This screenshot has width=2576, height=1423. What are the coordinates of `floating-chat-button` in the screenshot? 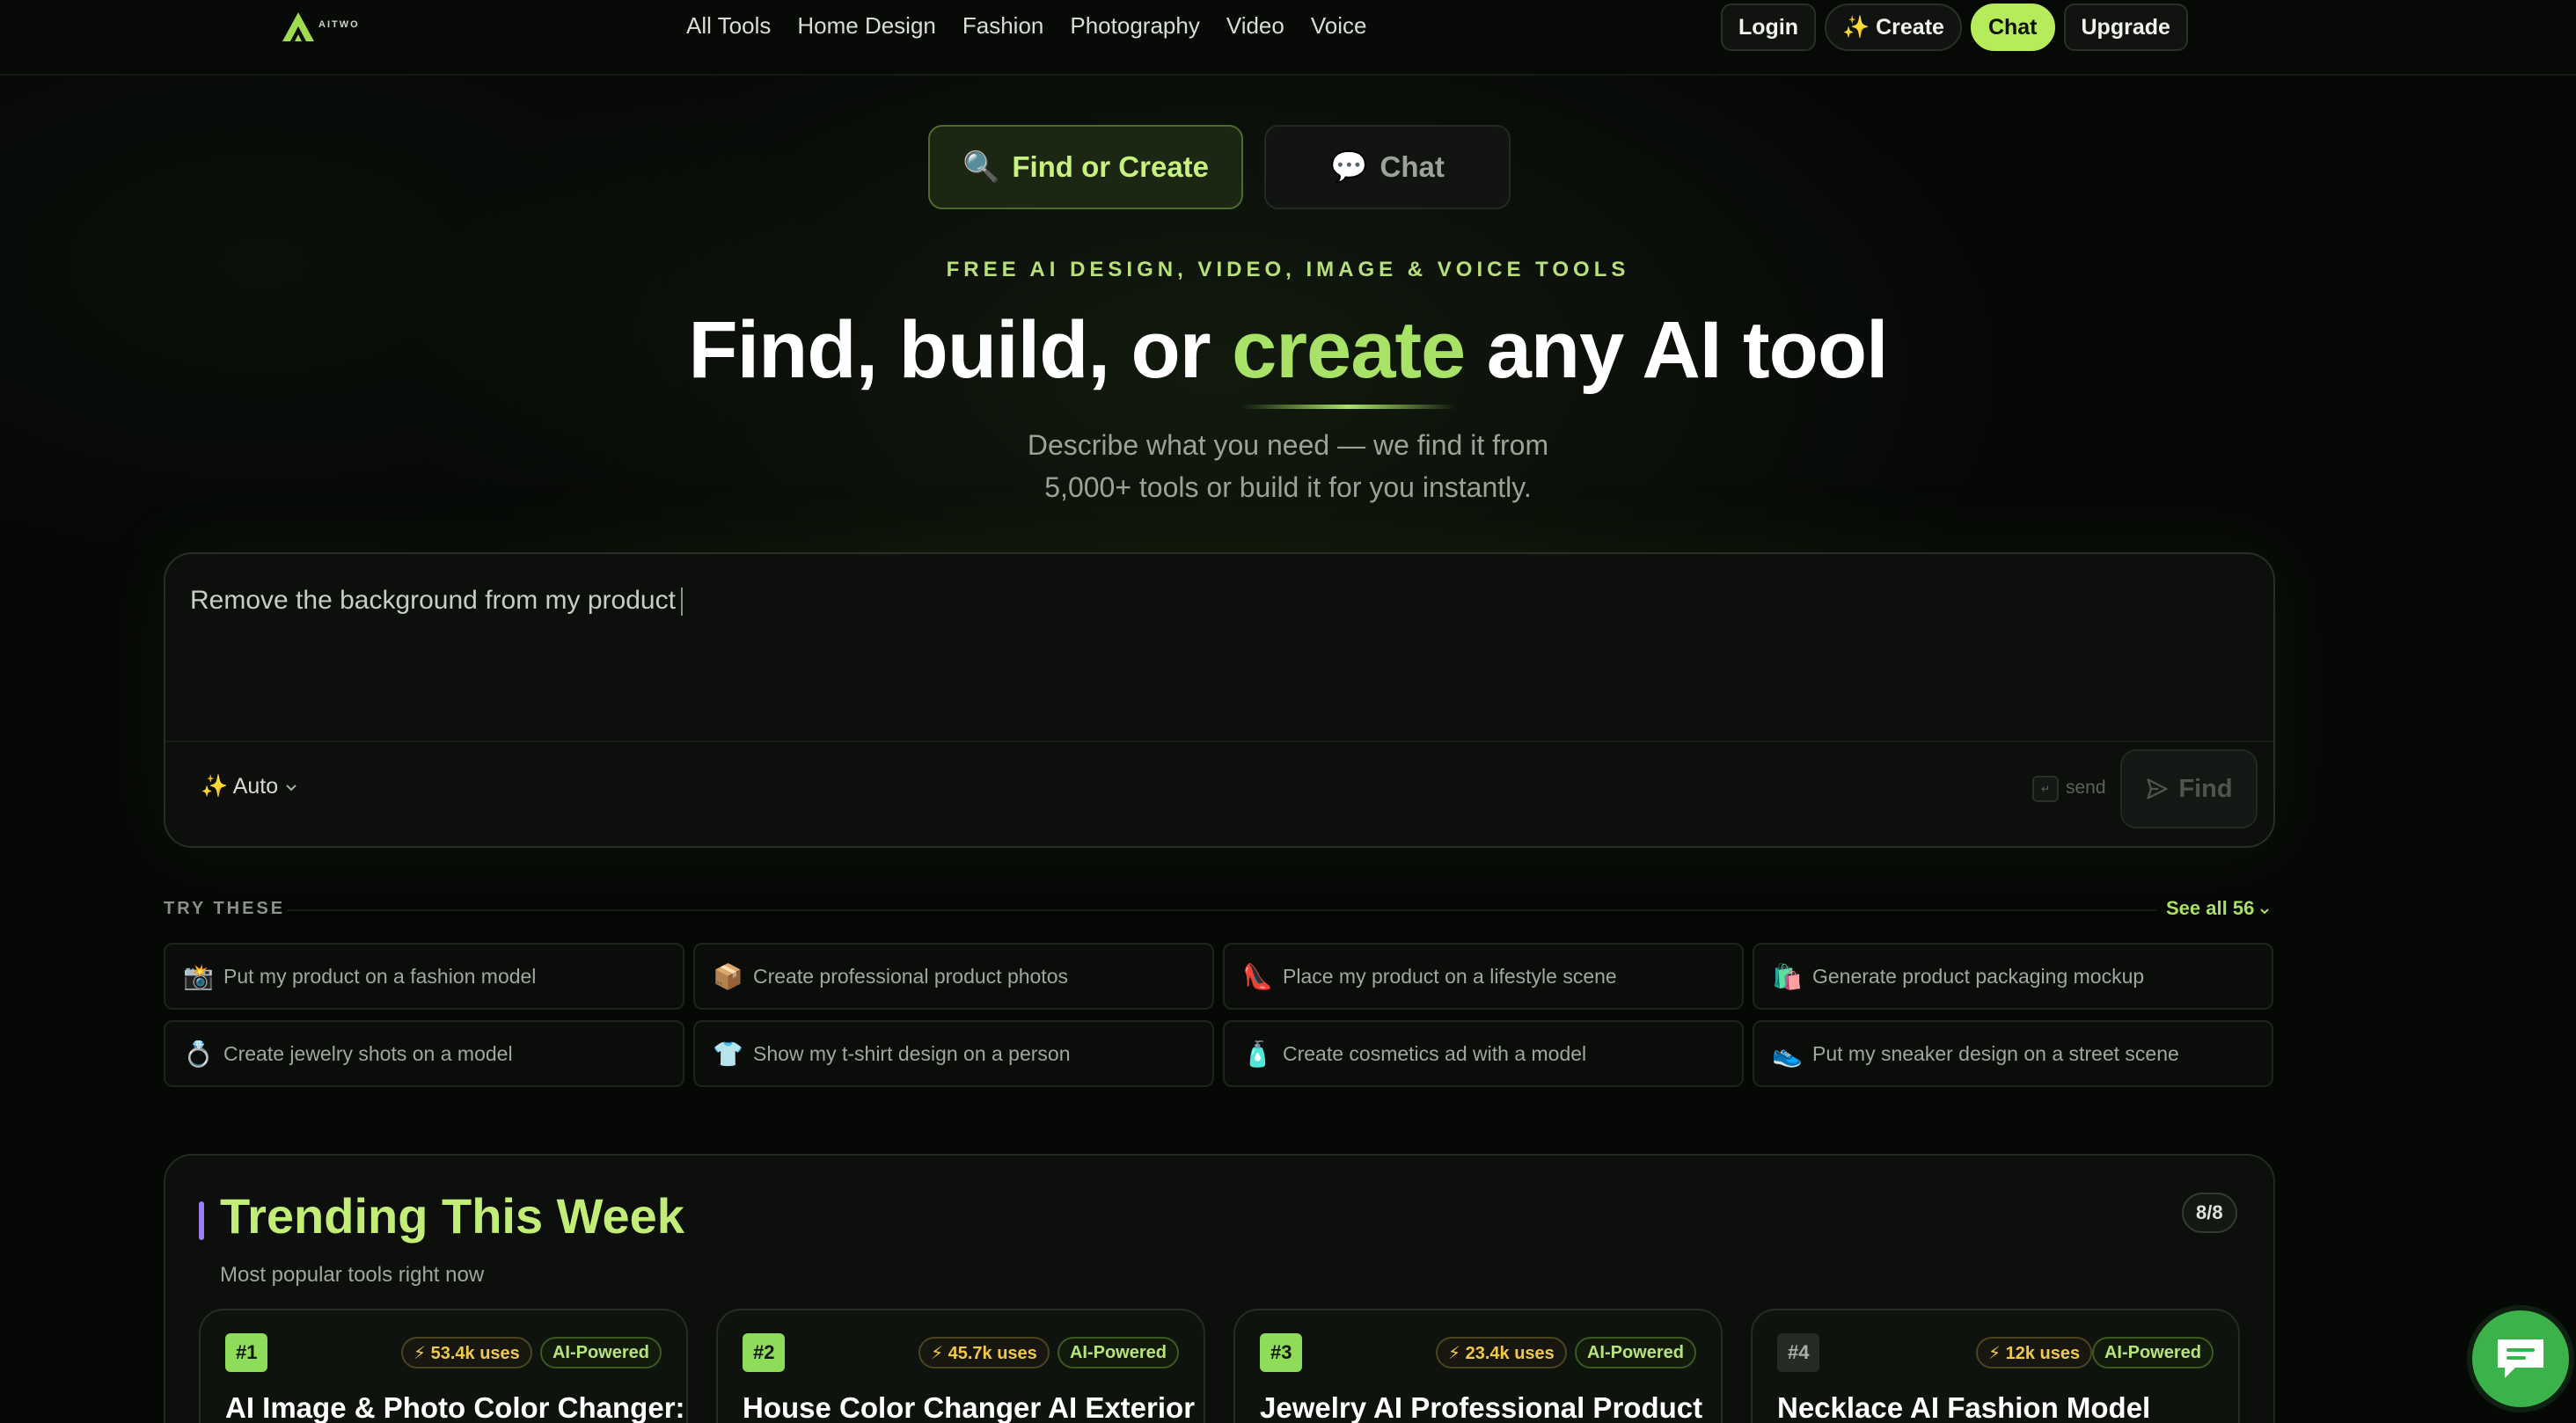 It's located at (2520, 1358).